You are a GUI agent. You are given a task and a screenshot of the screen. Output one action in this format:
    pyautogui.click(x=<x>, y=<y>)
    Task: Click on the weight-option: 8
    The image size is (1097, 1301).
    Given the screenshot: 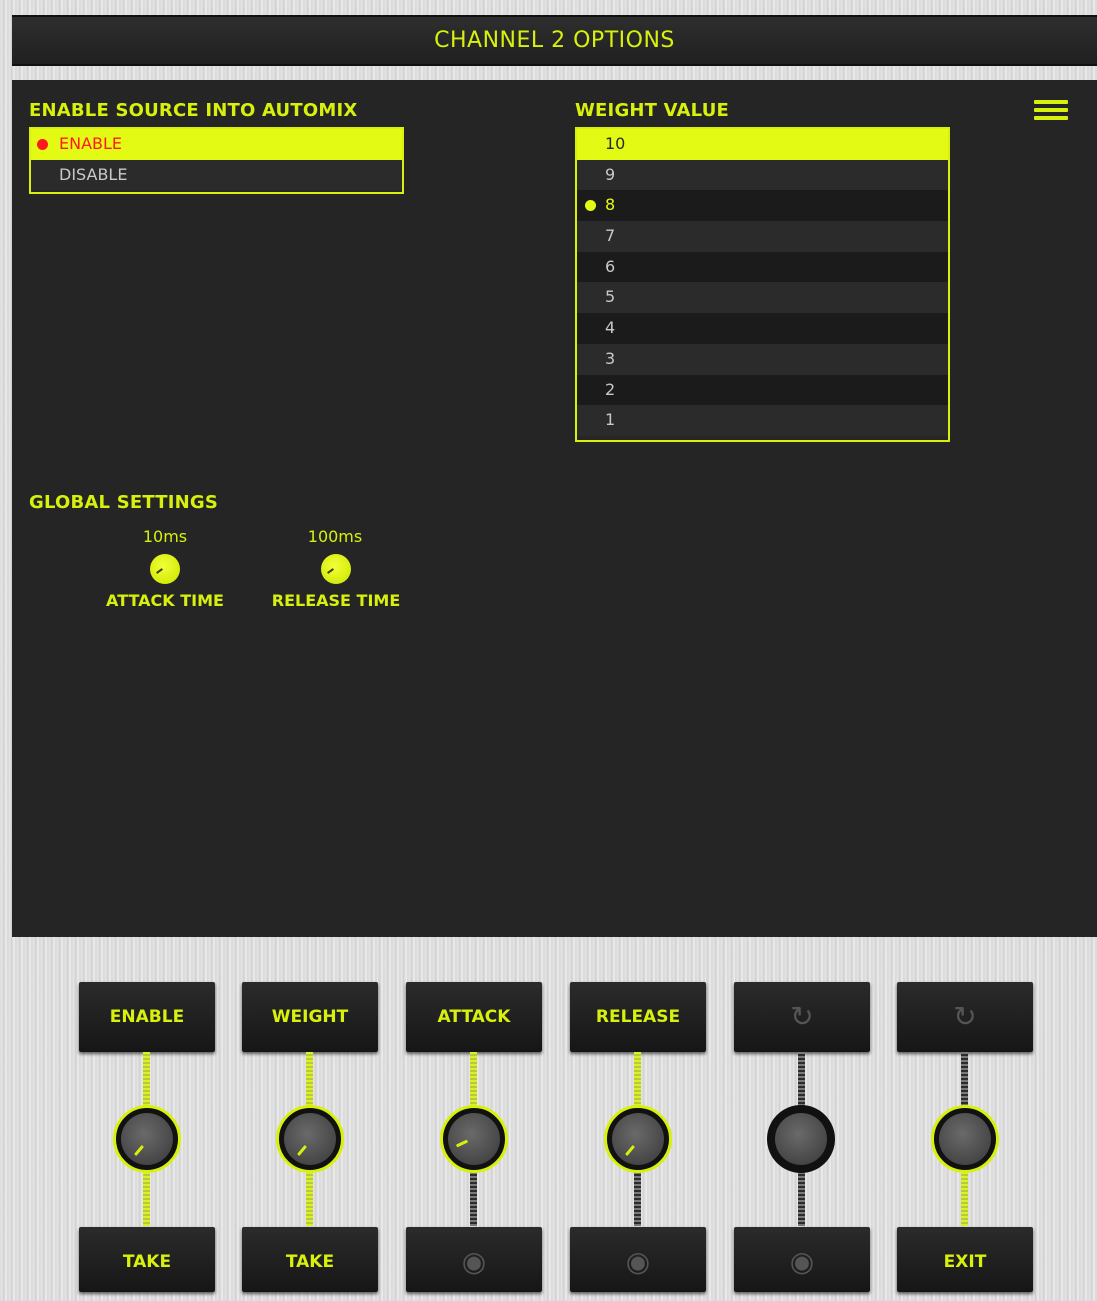 What is the action you would take?
    pyautogui.click(x=762, y=206)
    